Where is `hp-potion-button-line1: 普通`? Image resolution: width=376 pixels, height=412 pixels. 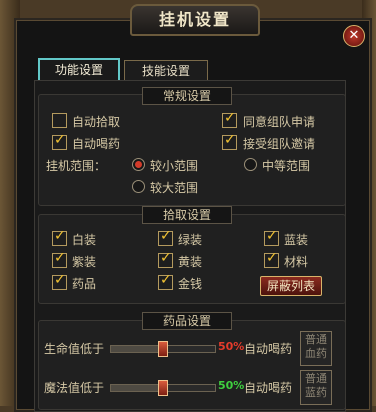 hp-potion-button-line1: 普通 is located at coordinates (316, 339).